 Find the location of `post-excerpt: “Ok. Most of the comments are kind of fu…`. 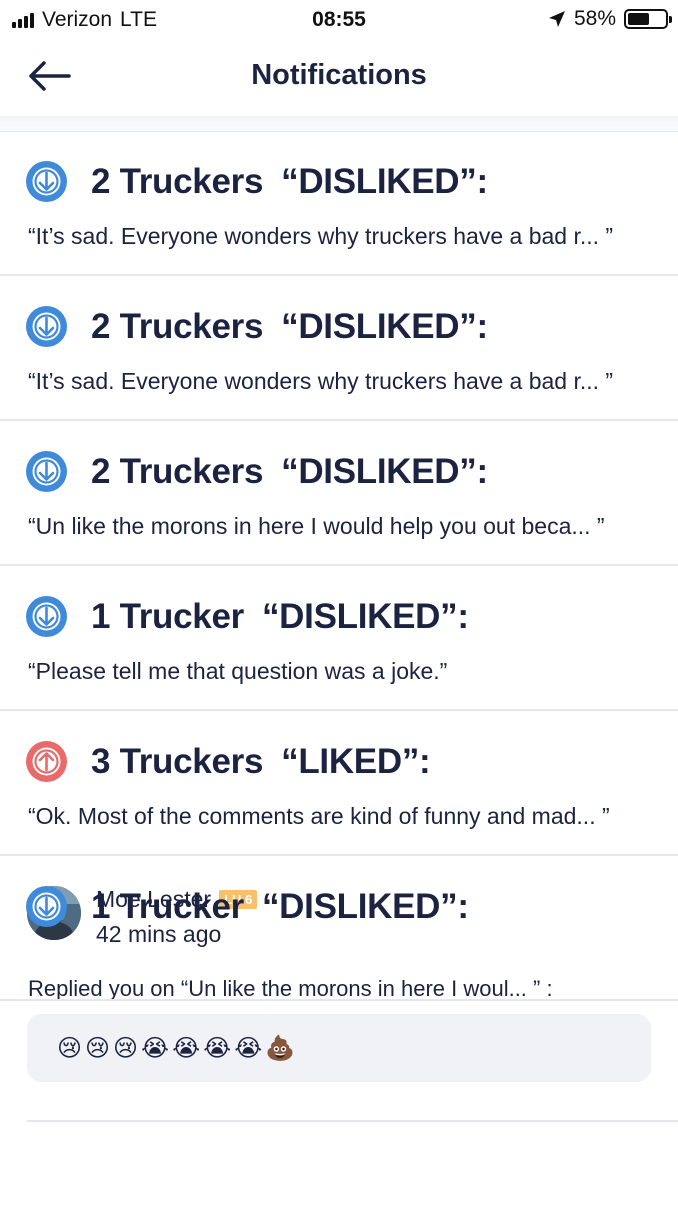

post-excerpt: “Ok. Most of the comments are kind of fu… is located at coordinates (319, 816).